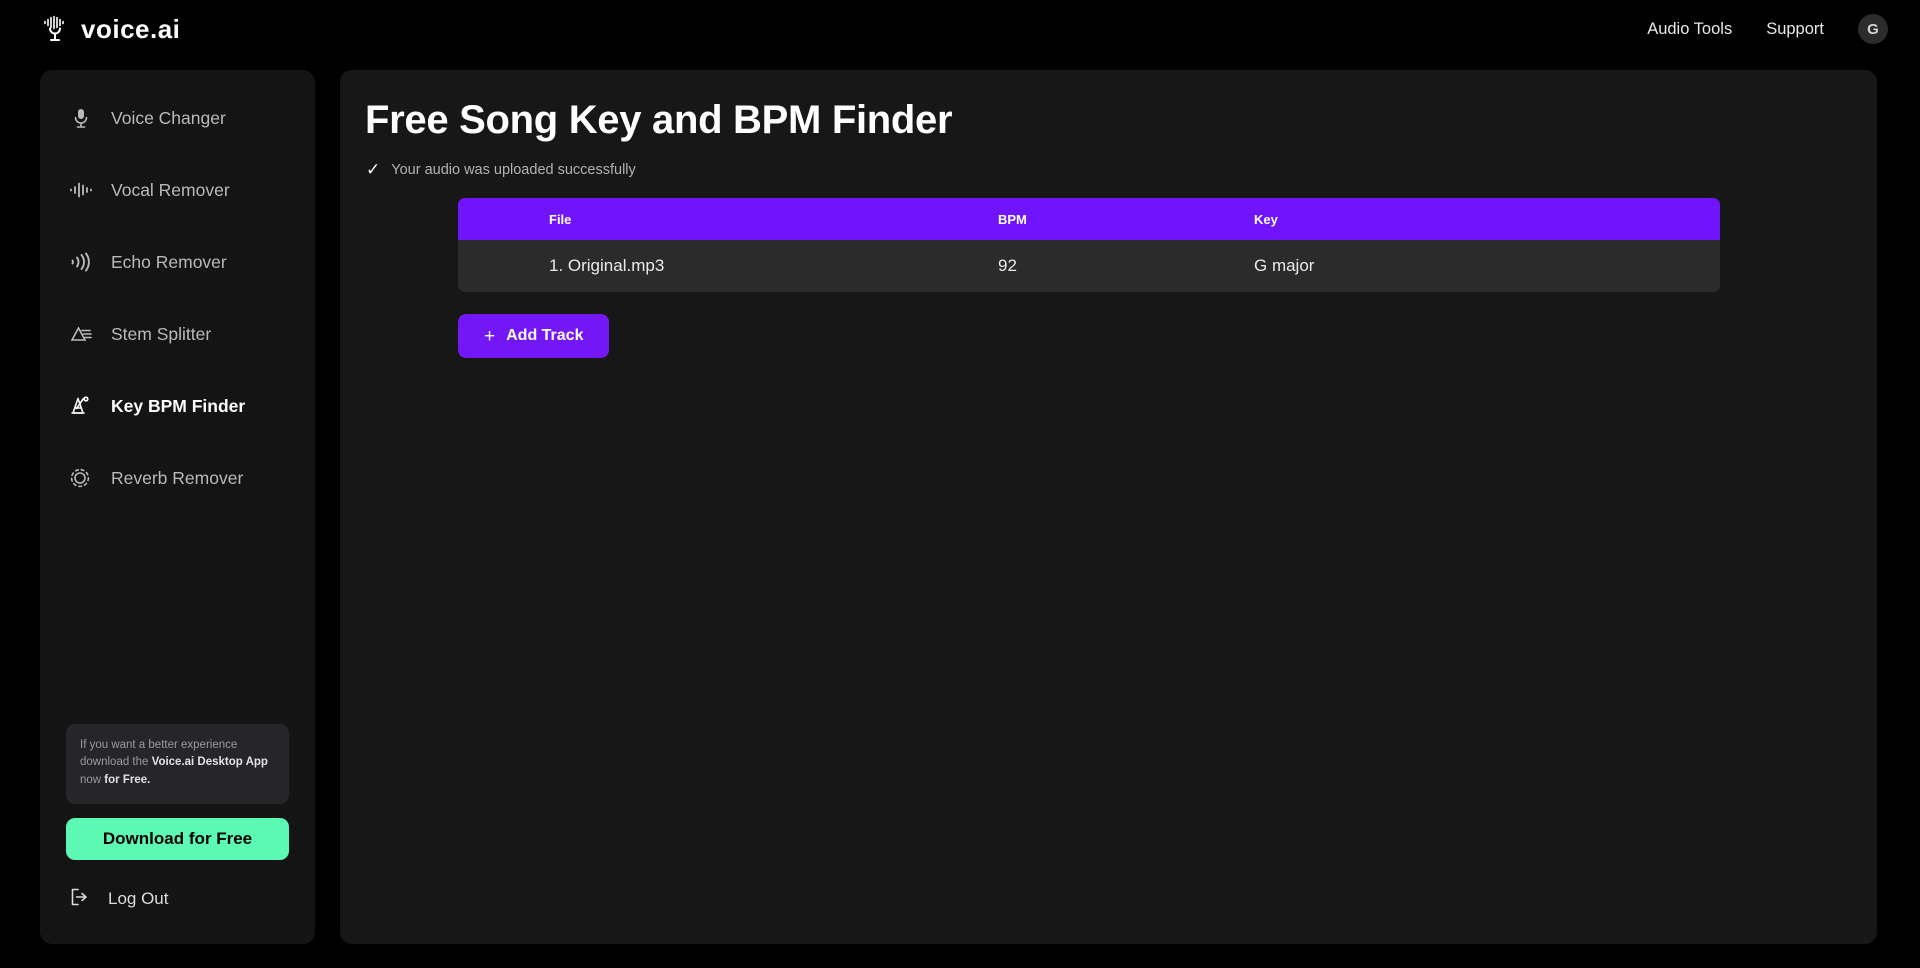  What do you see at coordinates (81, 118) in the screenshot?
I see `microphone-icon` at bounding box center [81, 118].